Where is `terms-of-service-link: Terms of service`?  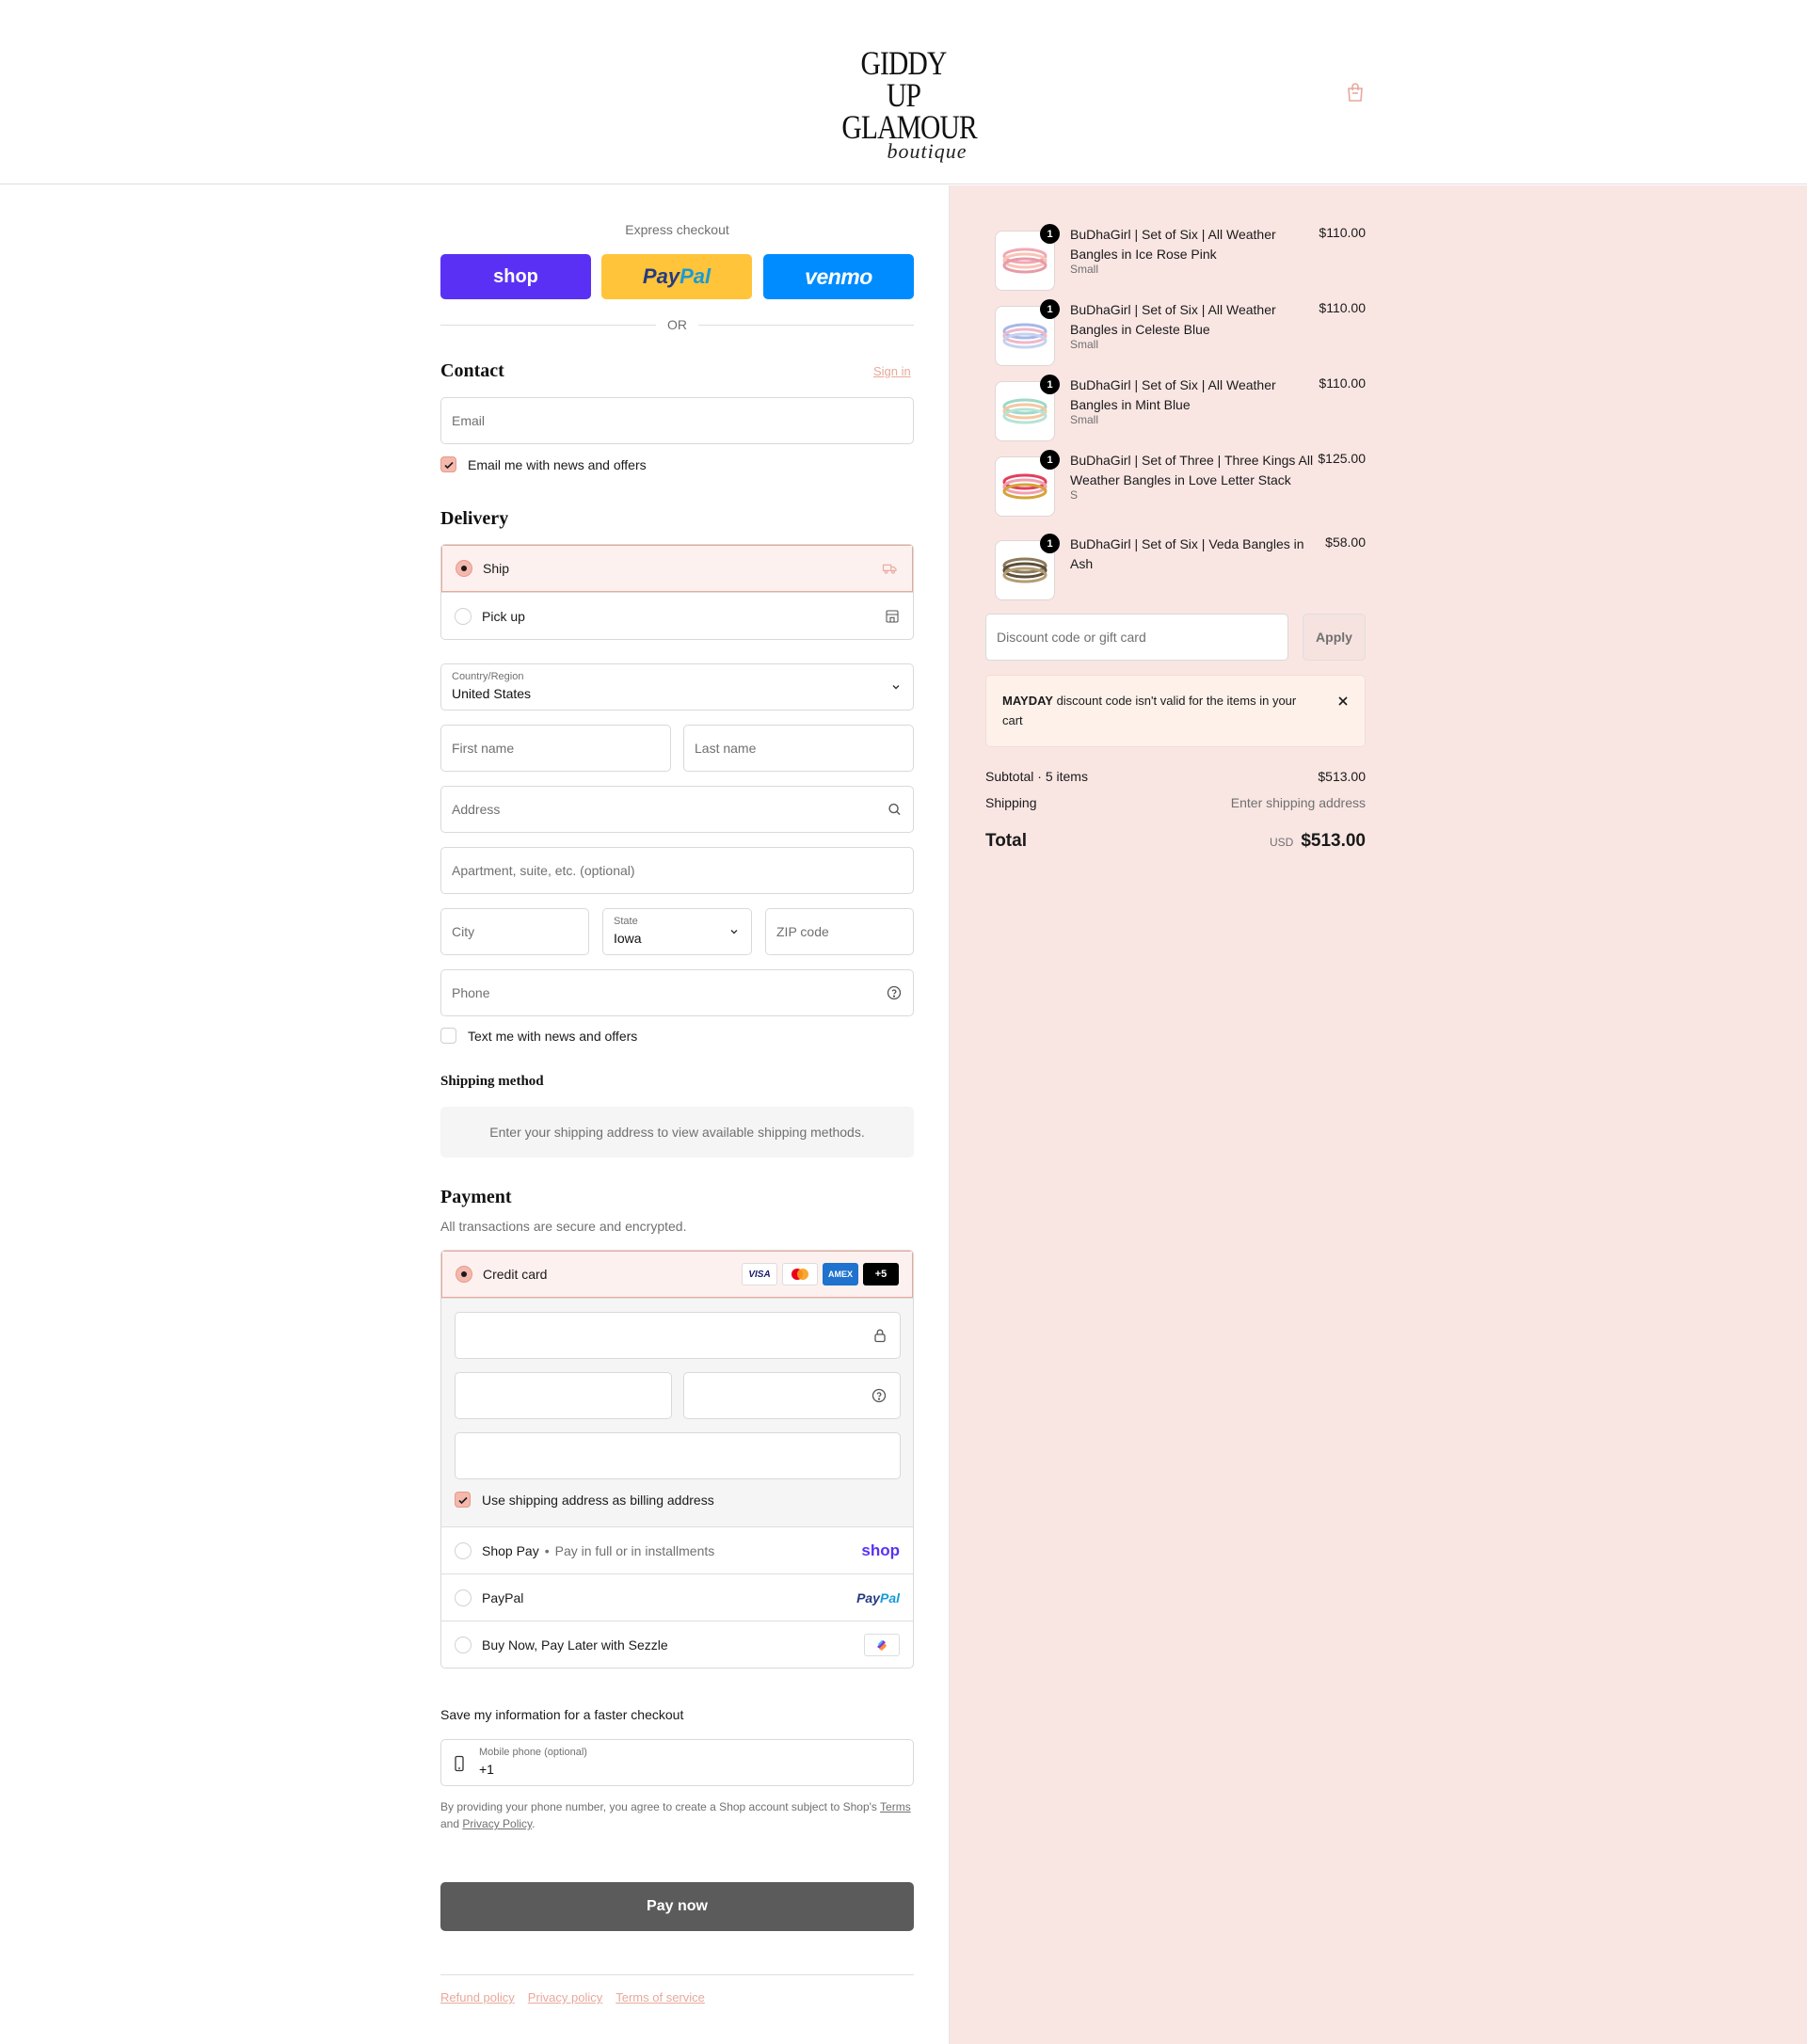
terms-of-service-link: Terms of service is located at coordinates (661, 1997).